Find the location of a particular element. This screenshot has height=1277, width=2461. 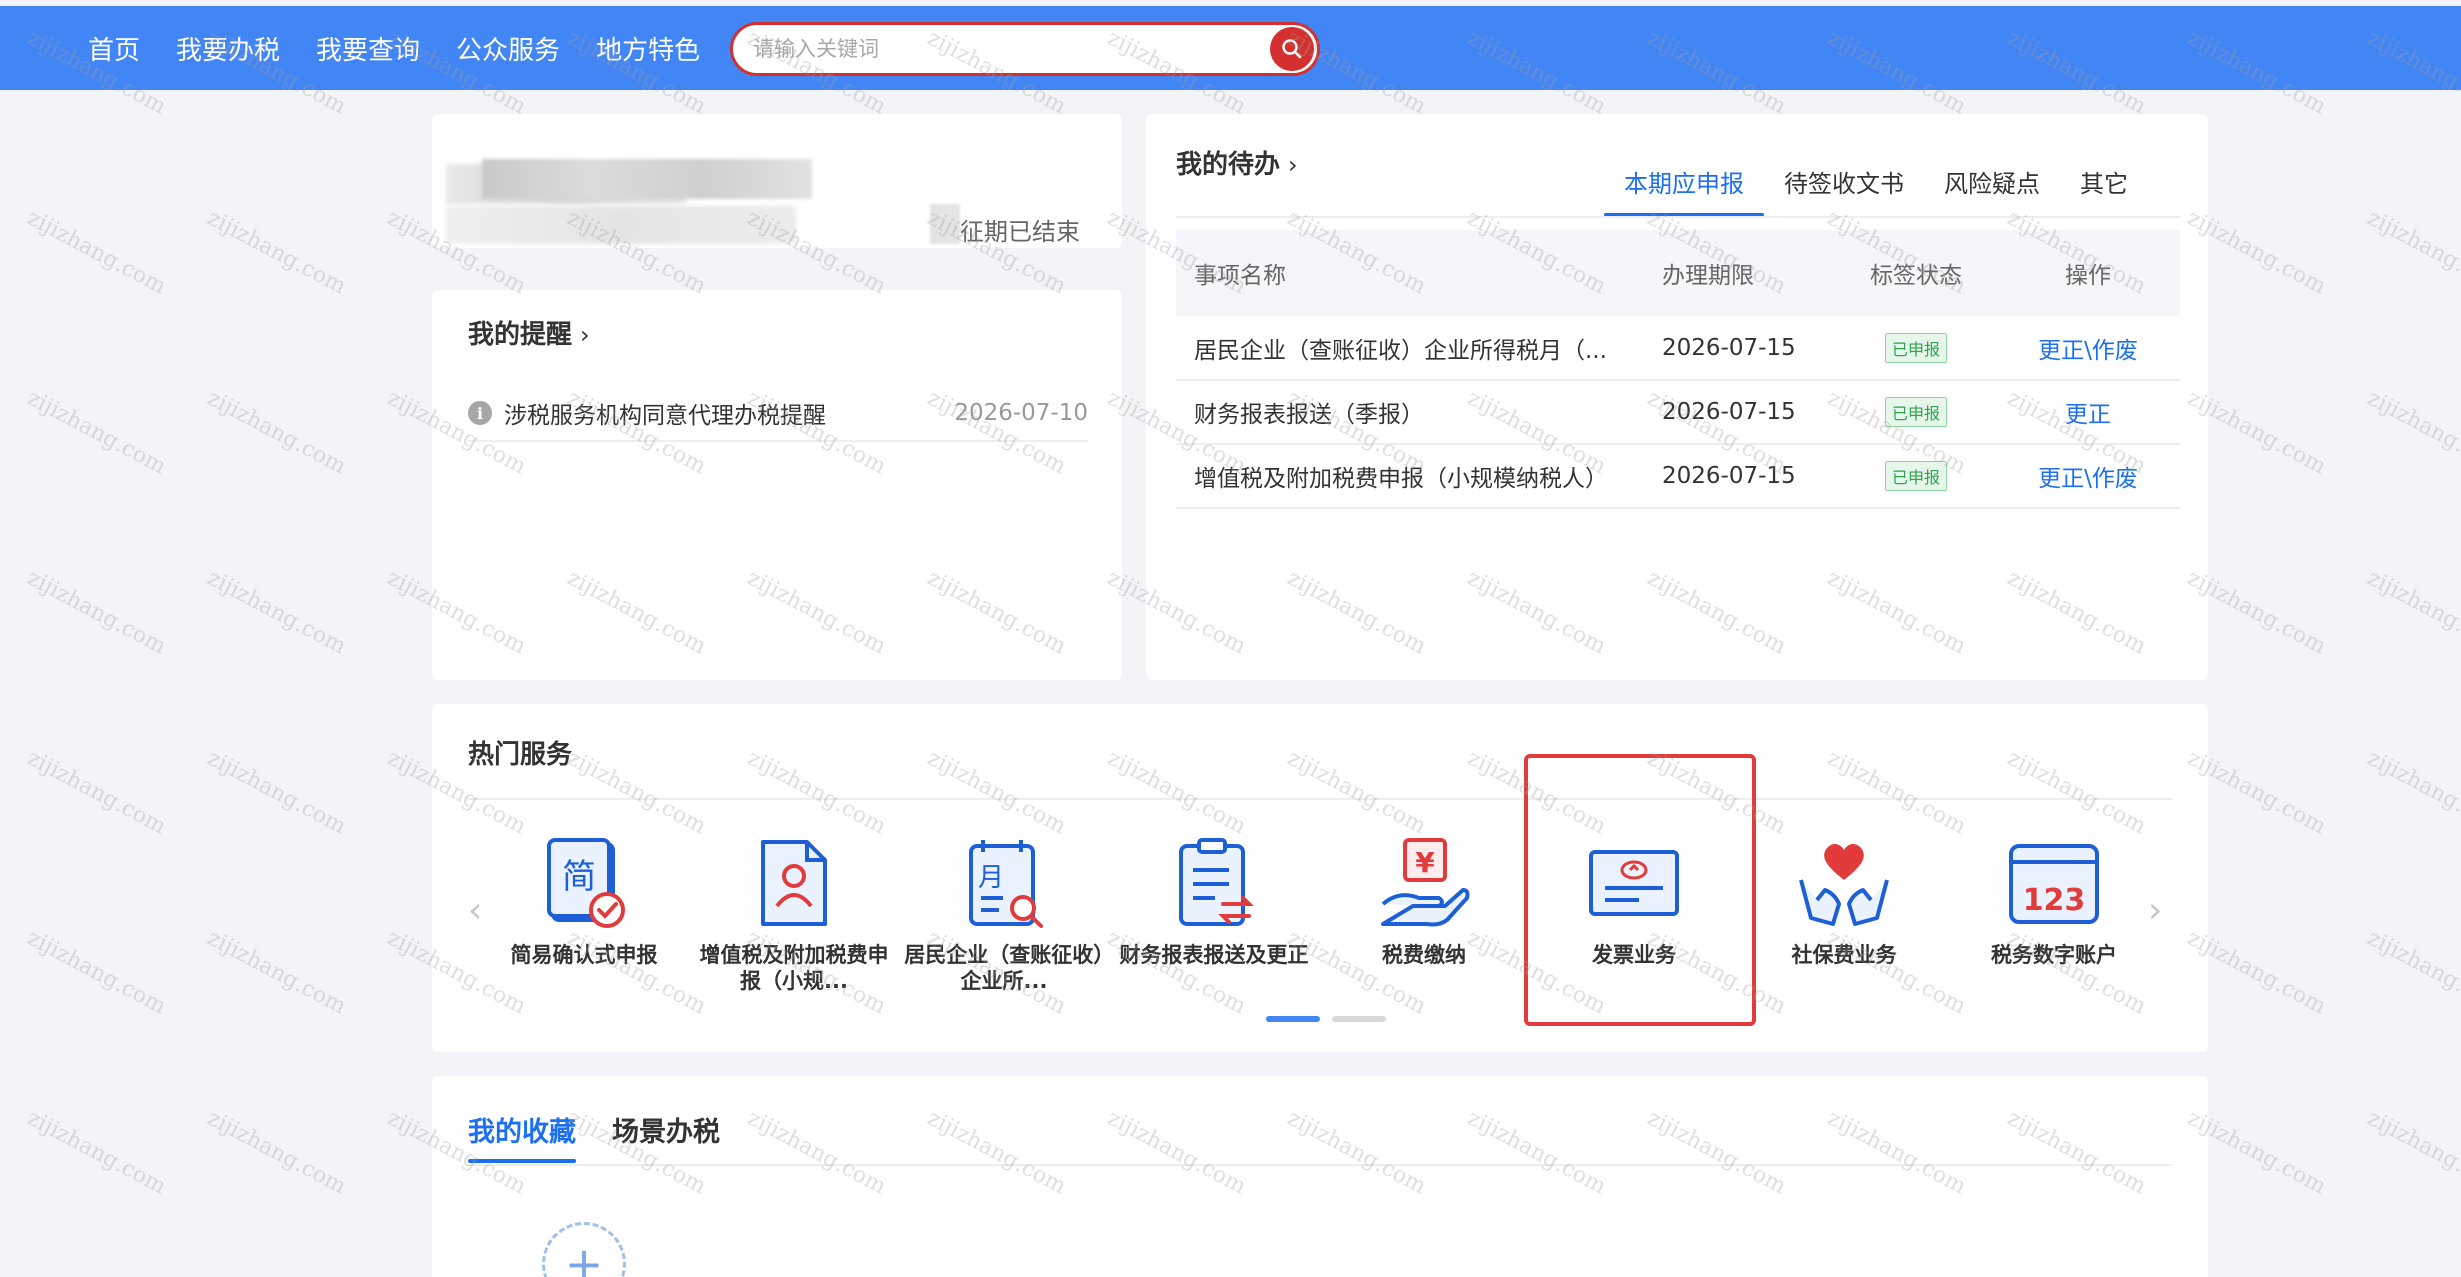

service-simple-declare: 简 简易确认式申报 is located at coordinates (584, 898).